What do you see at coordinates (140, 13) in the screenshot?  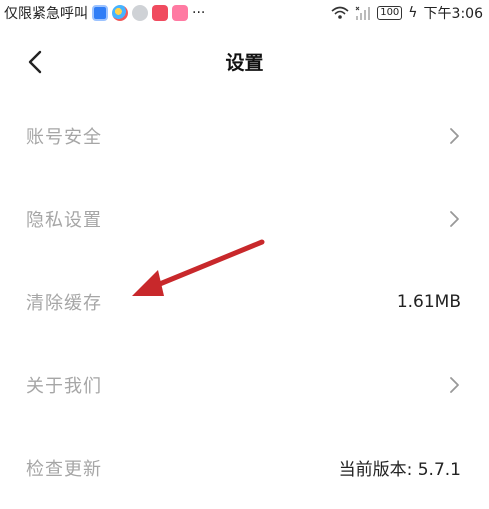 I see `wechat-icon` at bounding box center [140, 13].